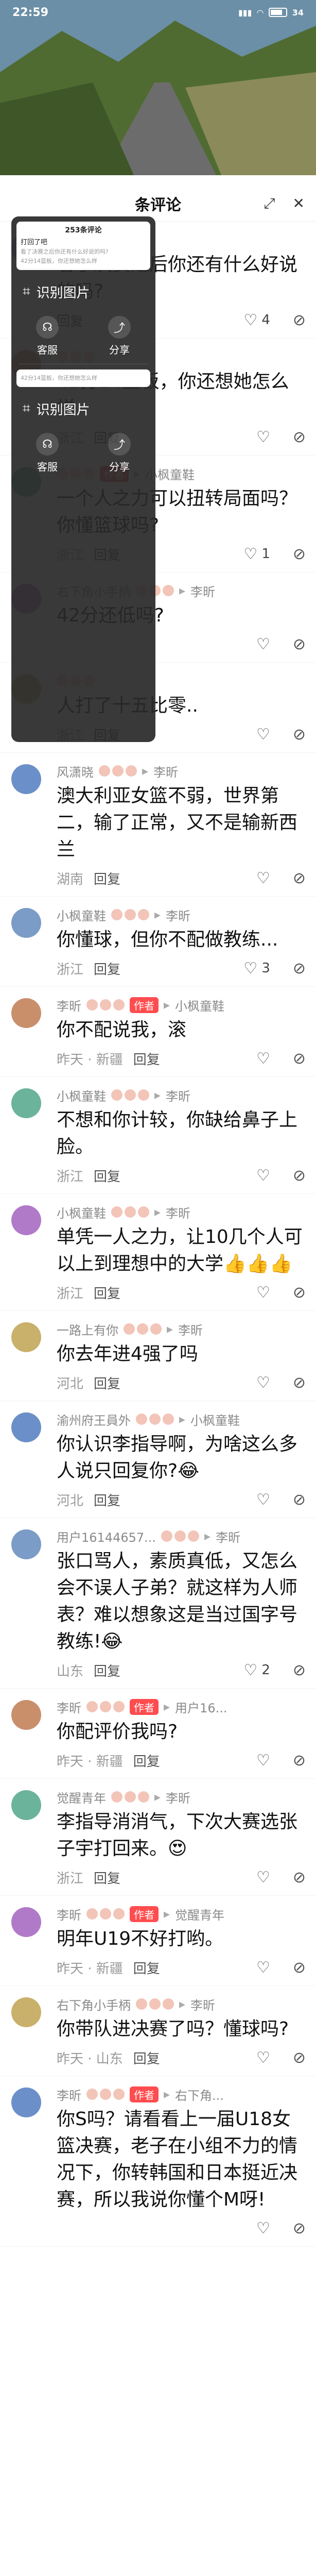 The width and height of the screenshot is (316, 2576). Describe the element at coordinates (158, 1135) in the screenshot. I see `comment-item: 小枫童鞋 ▸ 李昕 不想和你计较，你缺给鼻子上脸。 浙江 回复 ♡ ⊘` at that location.